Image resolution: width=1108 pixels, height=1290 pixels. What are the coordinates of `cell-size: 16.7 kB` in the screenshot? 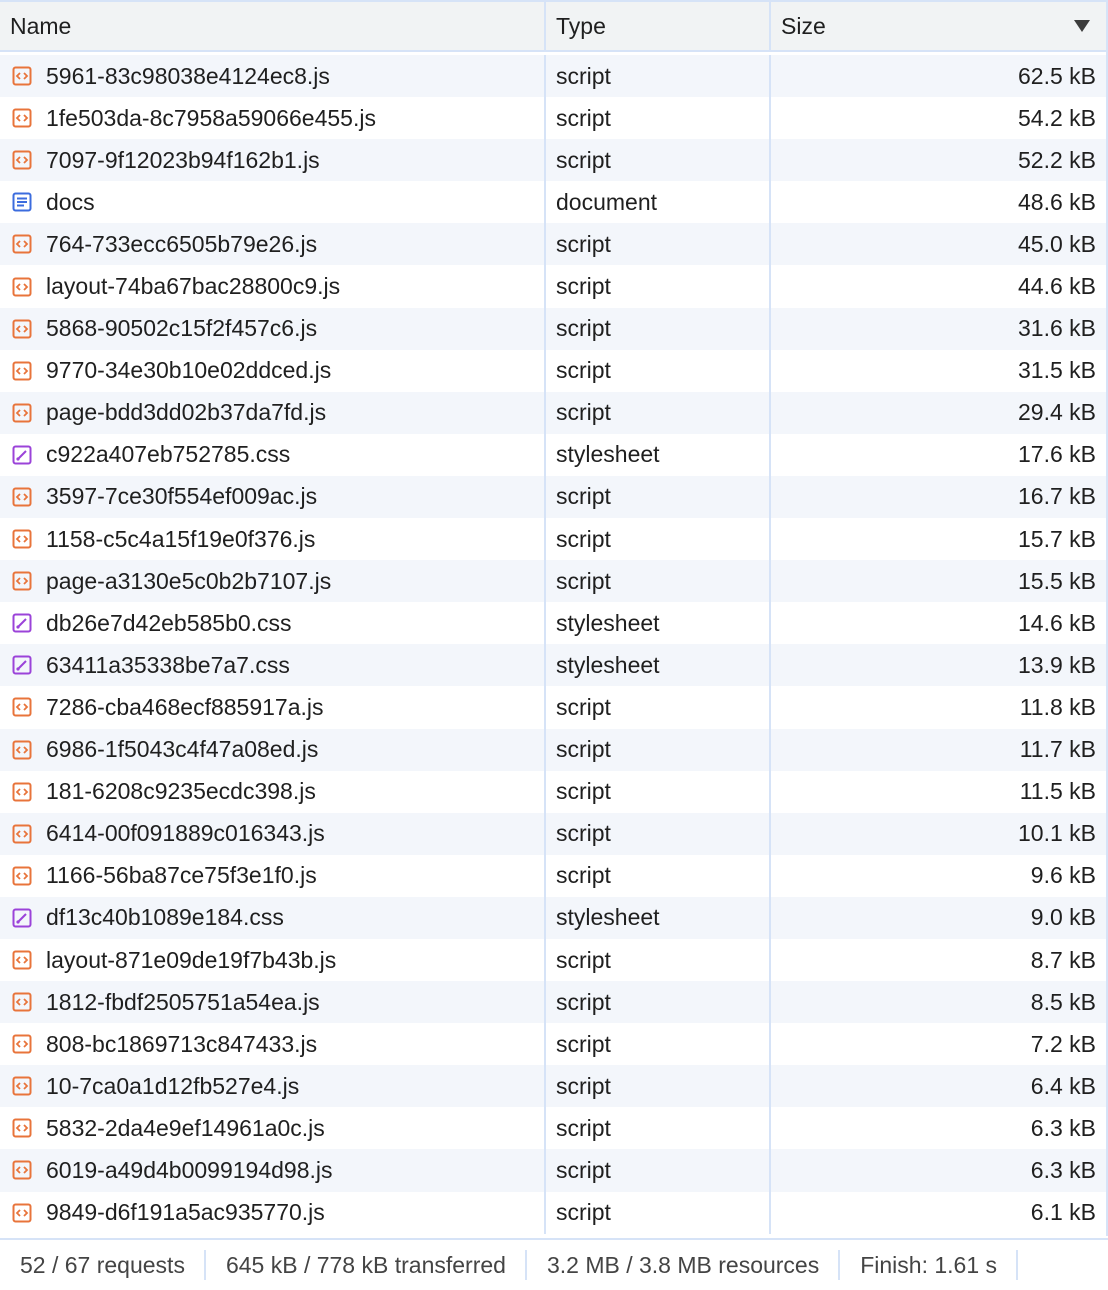 It's located at (938, 497).